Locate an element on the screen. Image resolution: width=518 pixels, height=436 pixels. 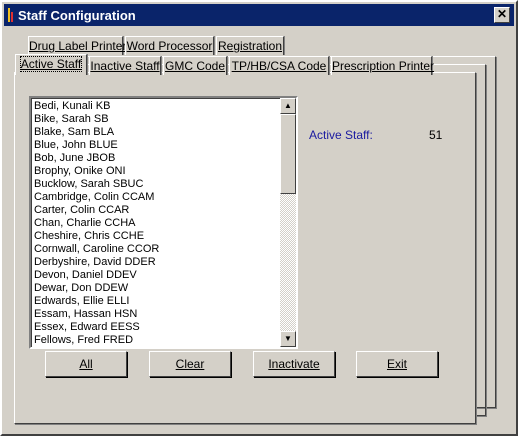
active-staff-count: 51 is located at coordinates (436, 135).